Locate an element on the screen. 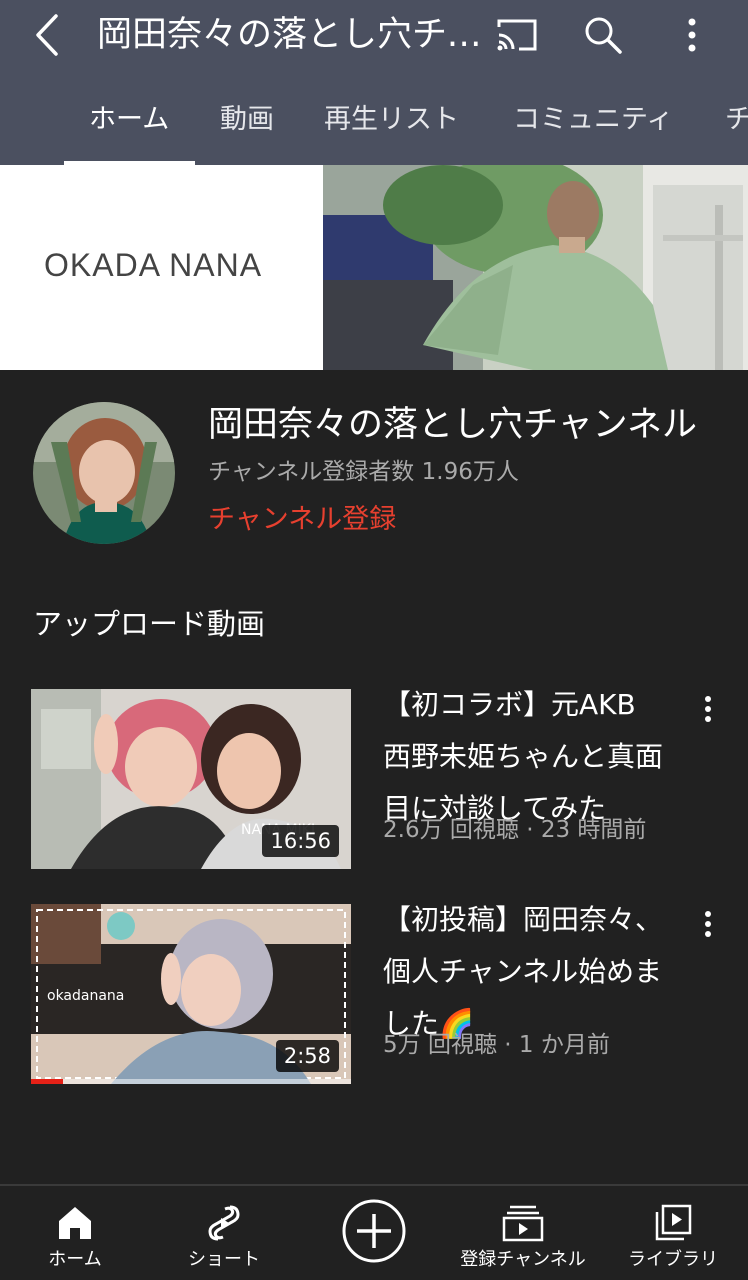  nav-create is located at coordinates (374, 1233).